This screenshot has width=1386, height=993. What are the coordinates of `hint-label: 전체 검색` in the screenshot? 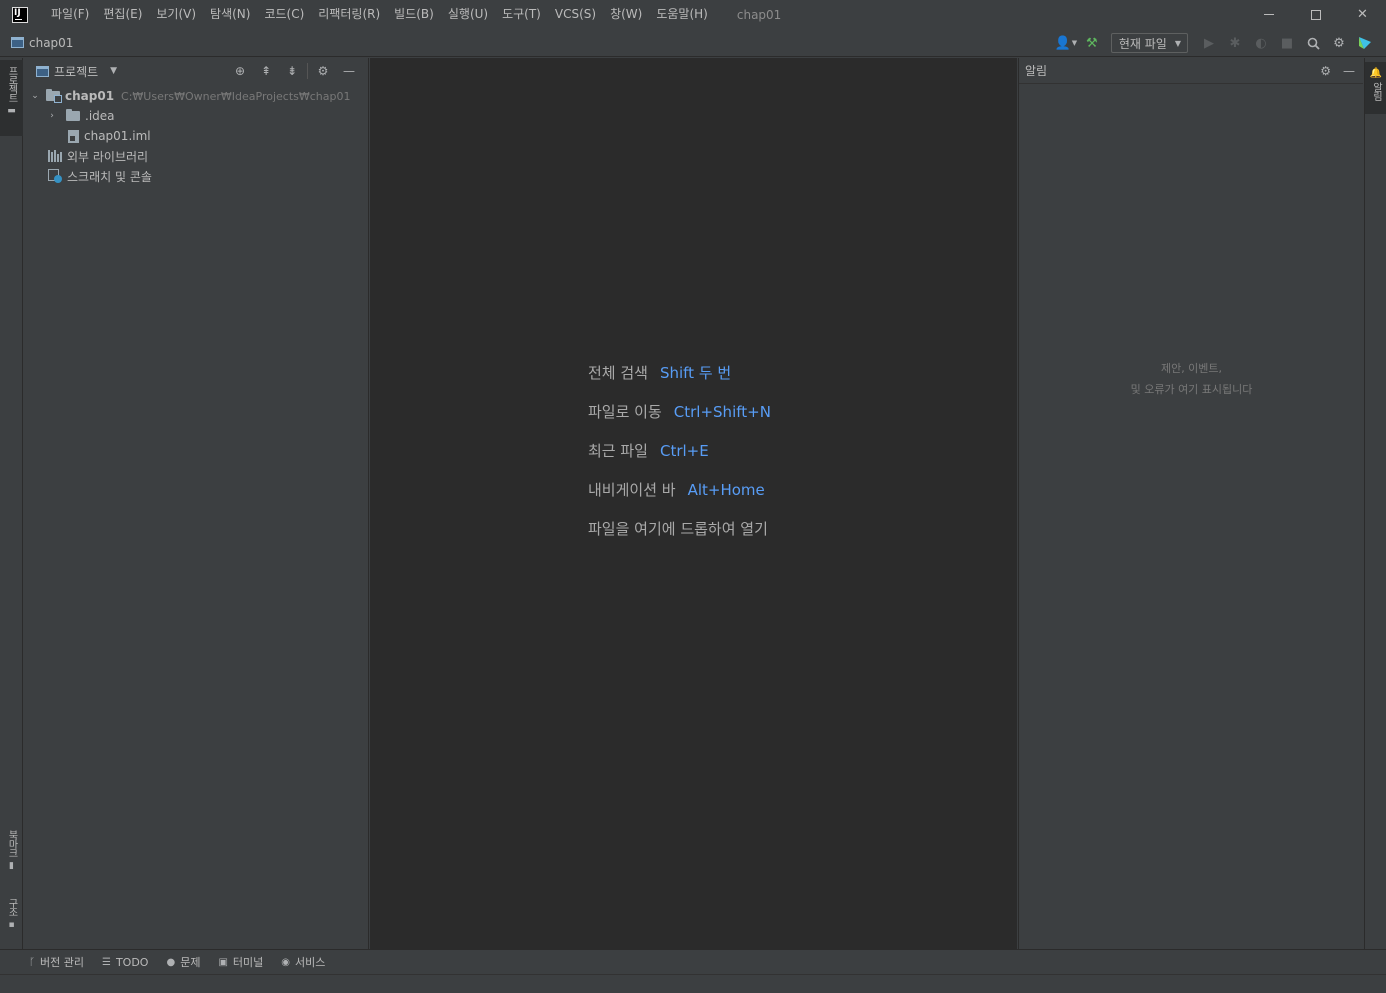 It's located at (618, 373).